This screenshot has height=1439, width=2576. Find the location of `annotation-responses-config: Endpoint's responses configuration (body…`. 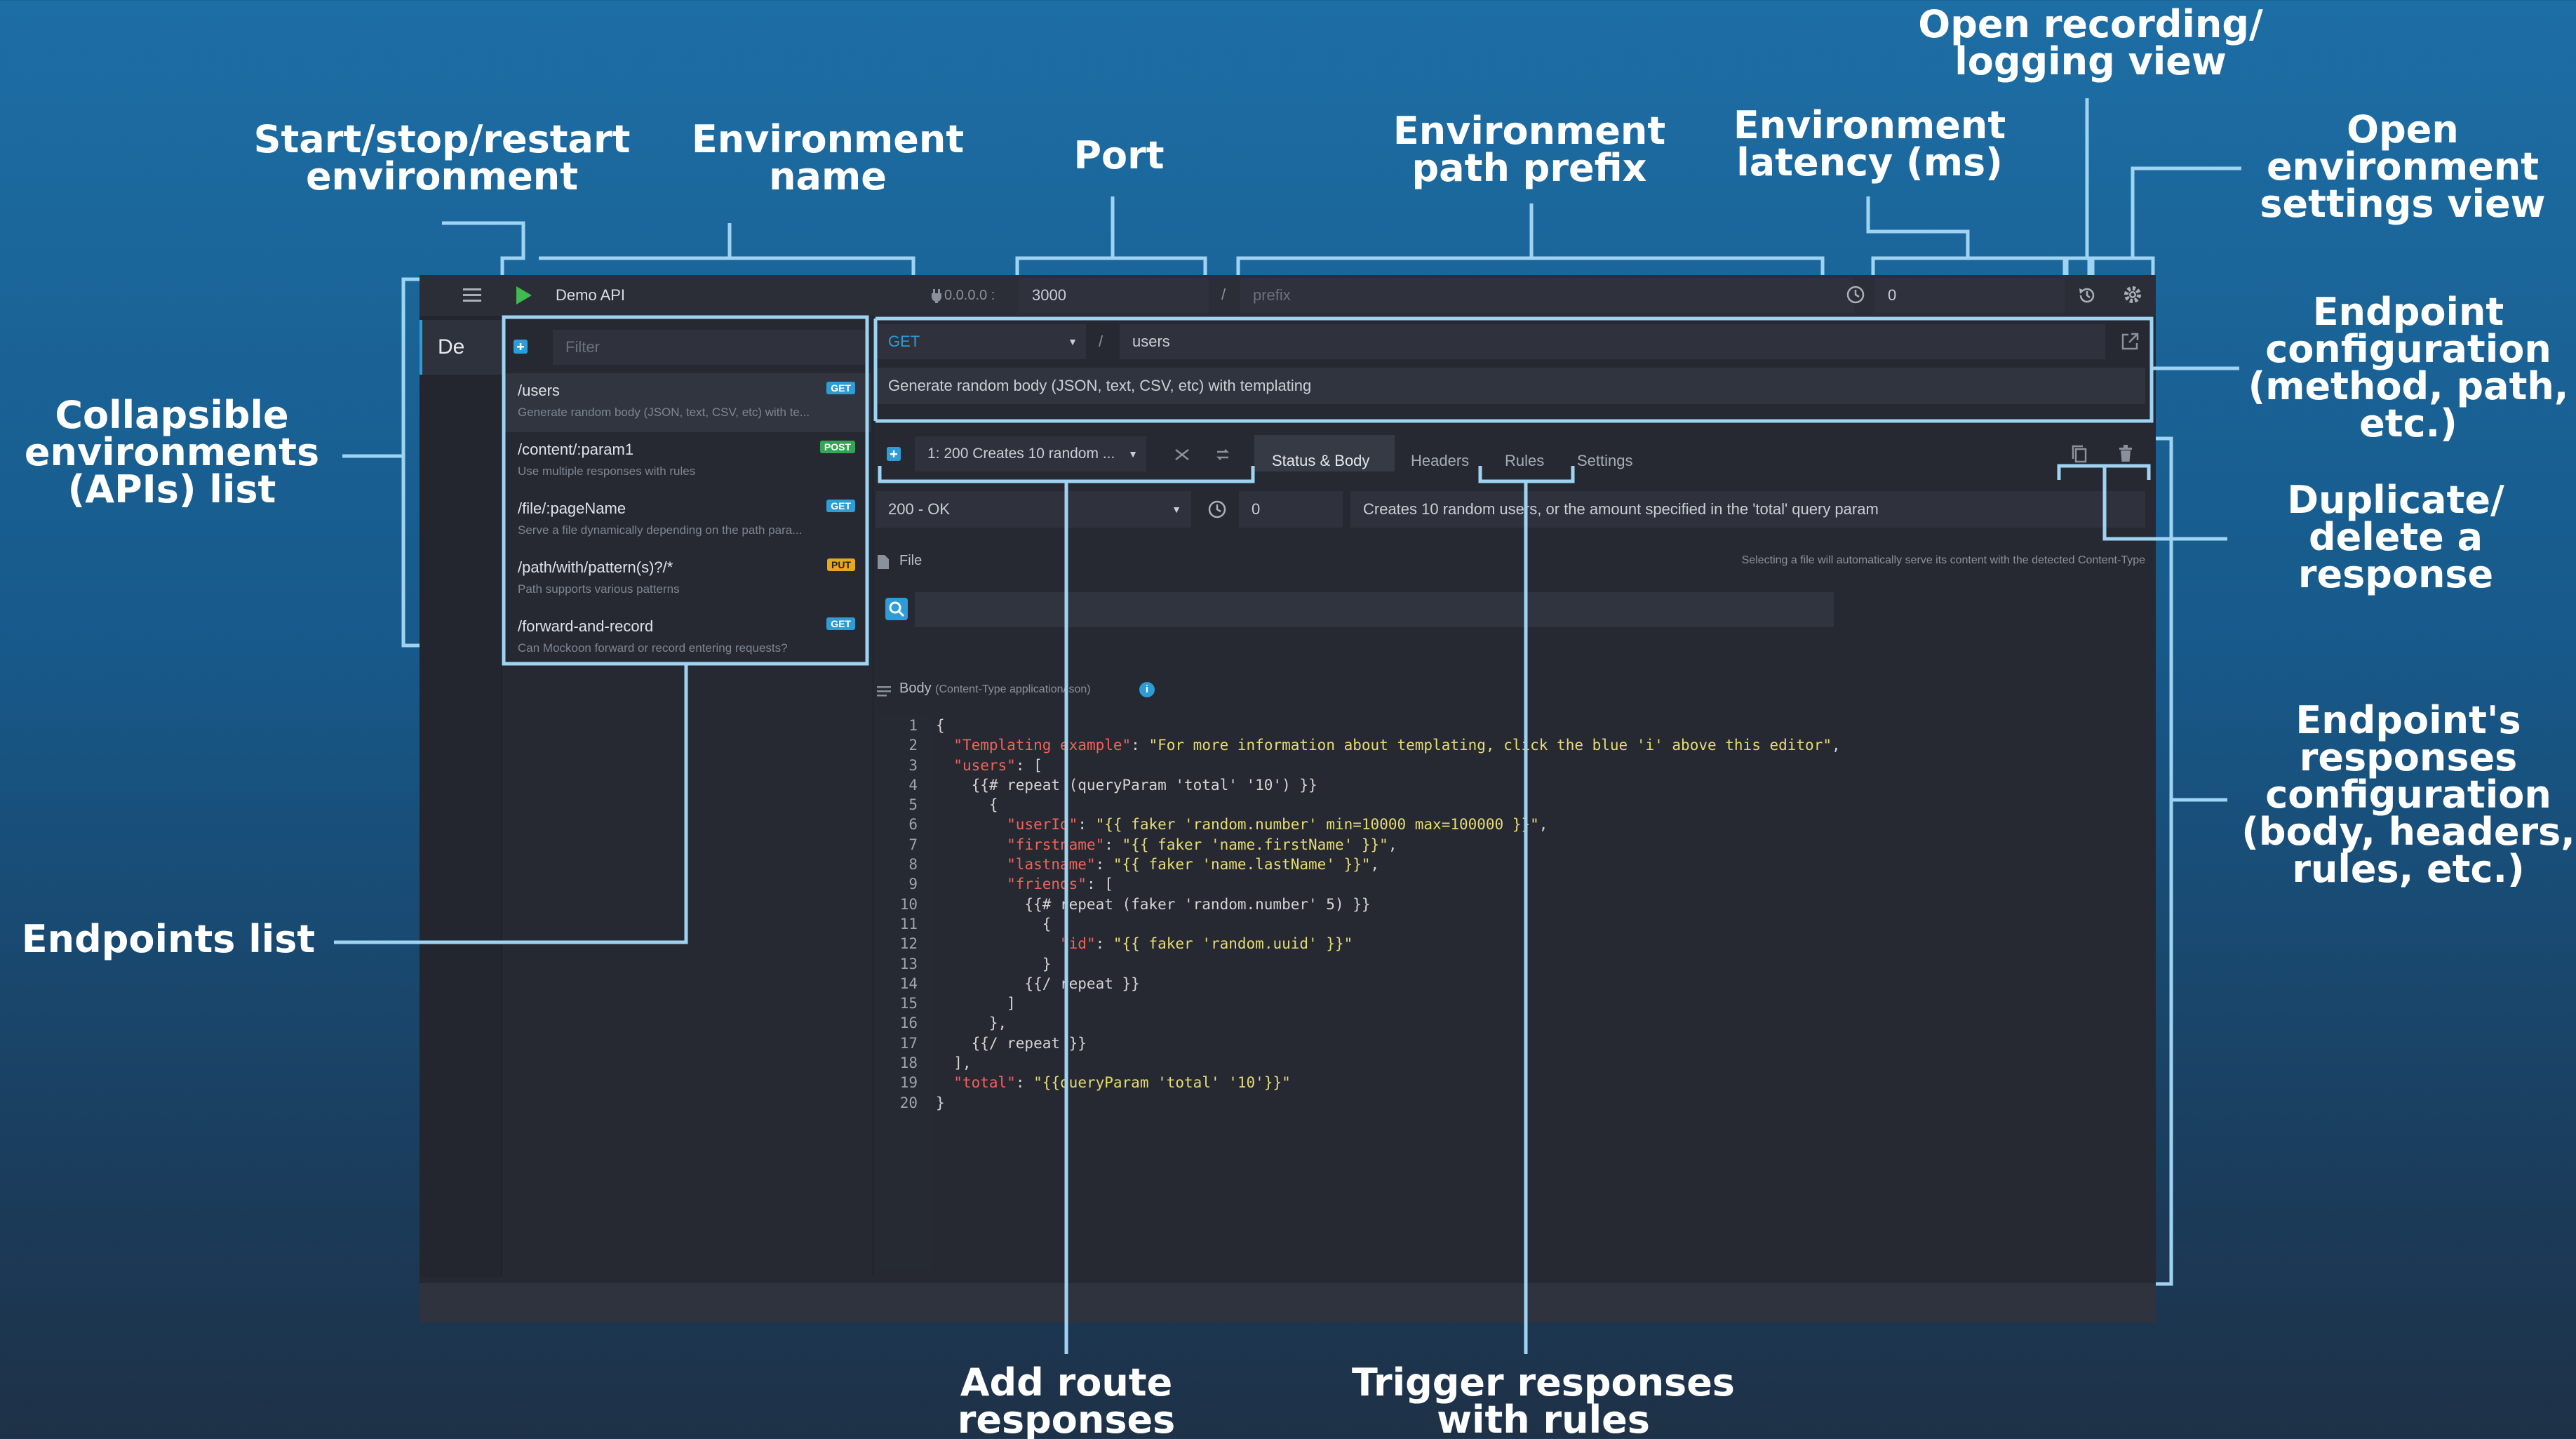

annotation-responses-config: Endpoint's responses configuration (body… is located at coordinates (2408, 794).